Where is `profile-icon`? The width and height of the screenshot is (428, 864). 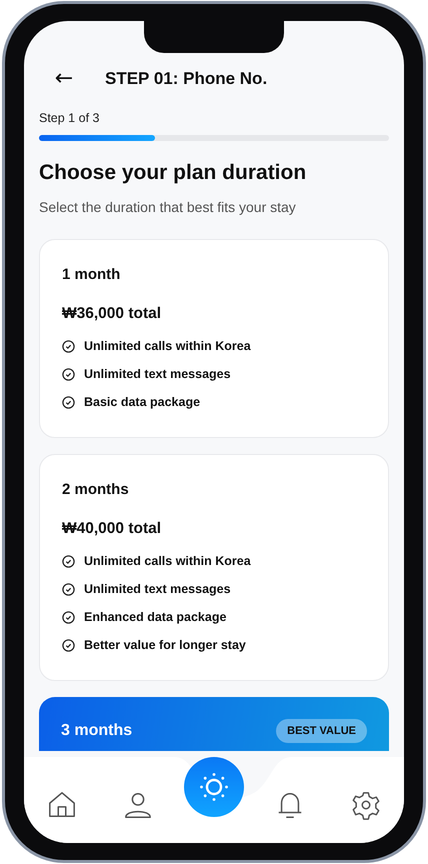
profile-icon is located at coordinates (138, 805).